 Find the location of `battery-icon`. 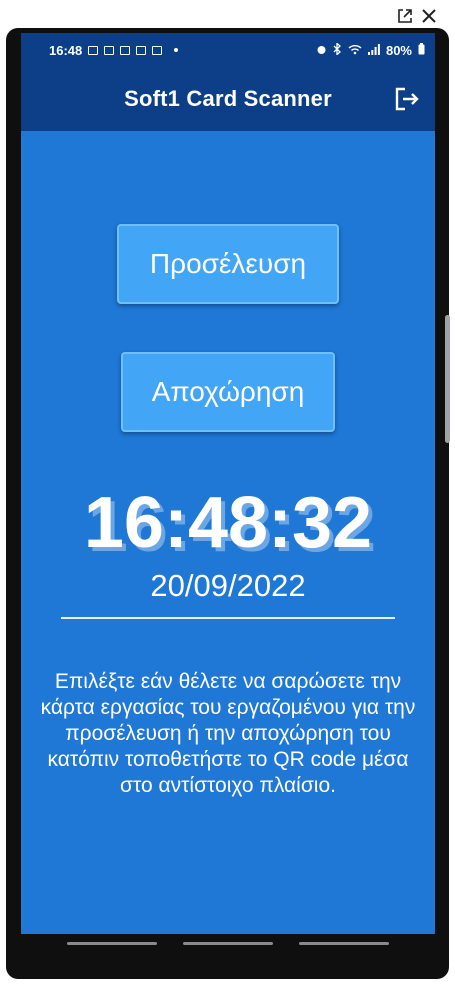

battery-icon is located at coordinates (421, 50).